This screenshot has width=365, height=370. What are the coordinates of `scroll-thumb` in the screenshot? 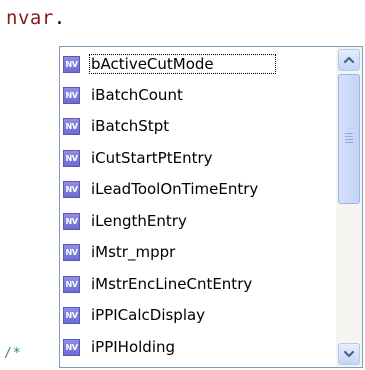 It's located at (349, 139).